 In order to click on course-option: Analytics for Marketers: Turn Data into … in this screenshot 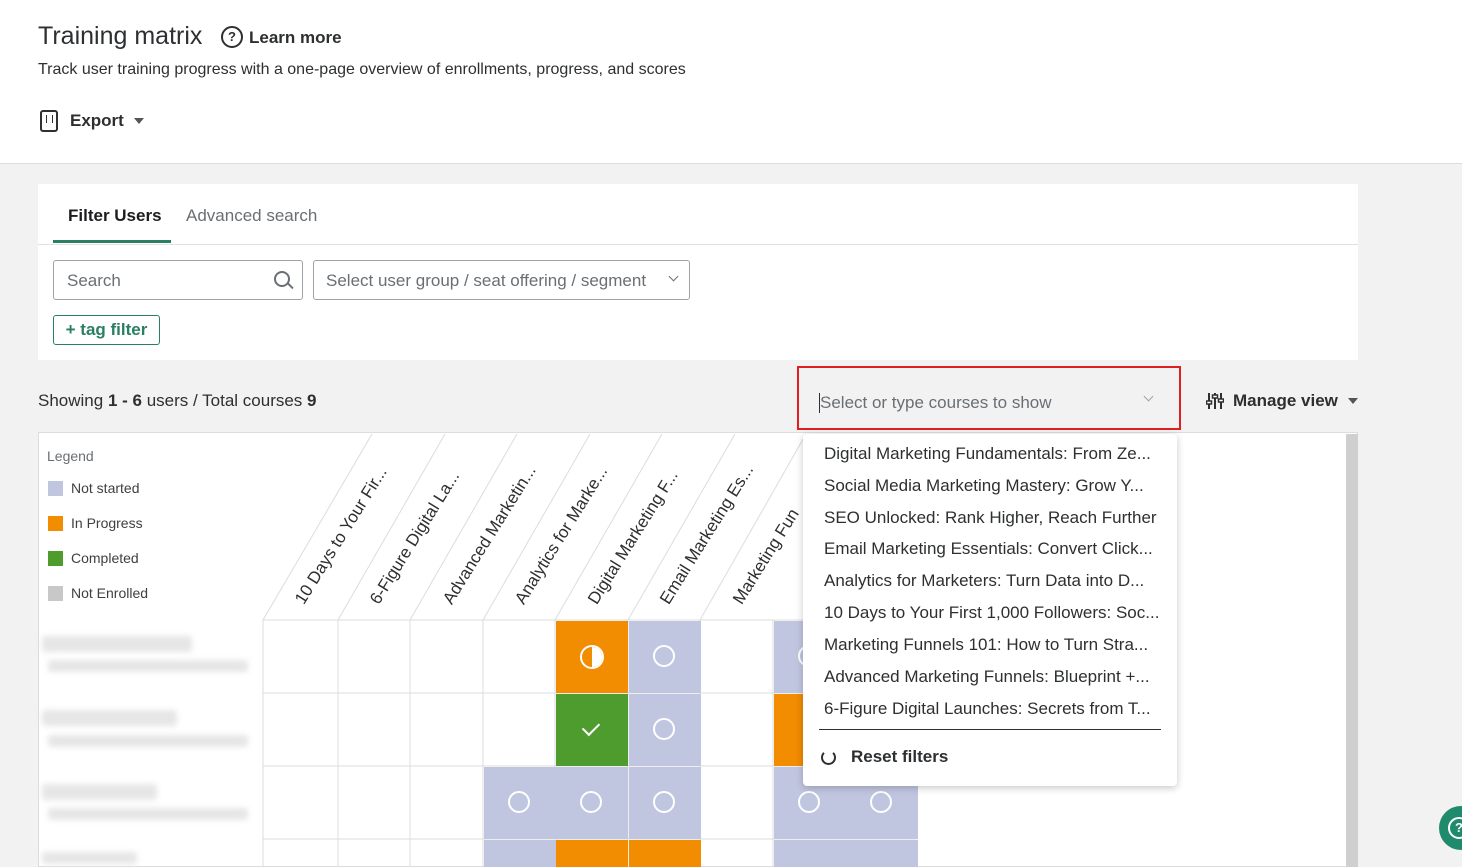, I will do `click(984, 581)`.